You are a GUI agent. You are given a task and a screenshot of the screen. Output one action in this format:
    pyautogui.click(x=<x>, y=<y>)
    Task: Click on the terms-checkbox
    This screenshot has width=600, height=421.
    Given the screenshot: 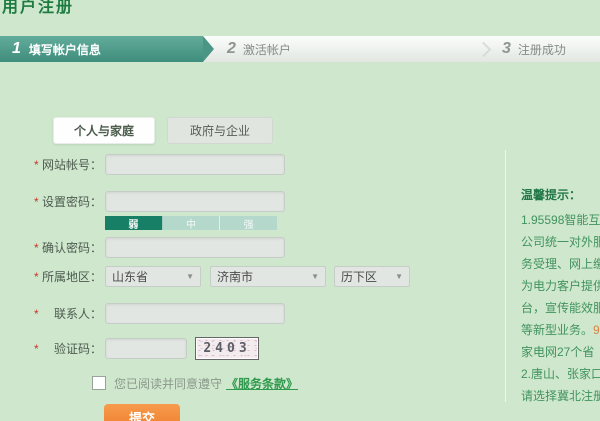 What is the action you would take?
    pyautogui.click(x=99, y=383)
    